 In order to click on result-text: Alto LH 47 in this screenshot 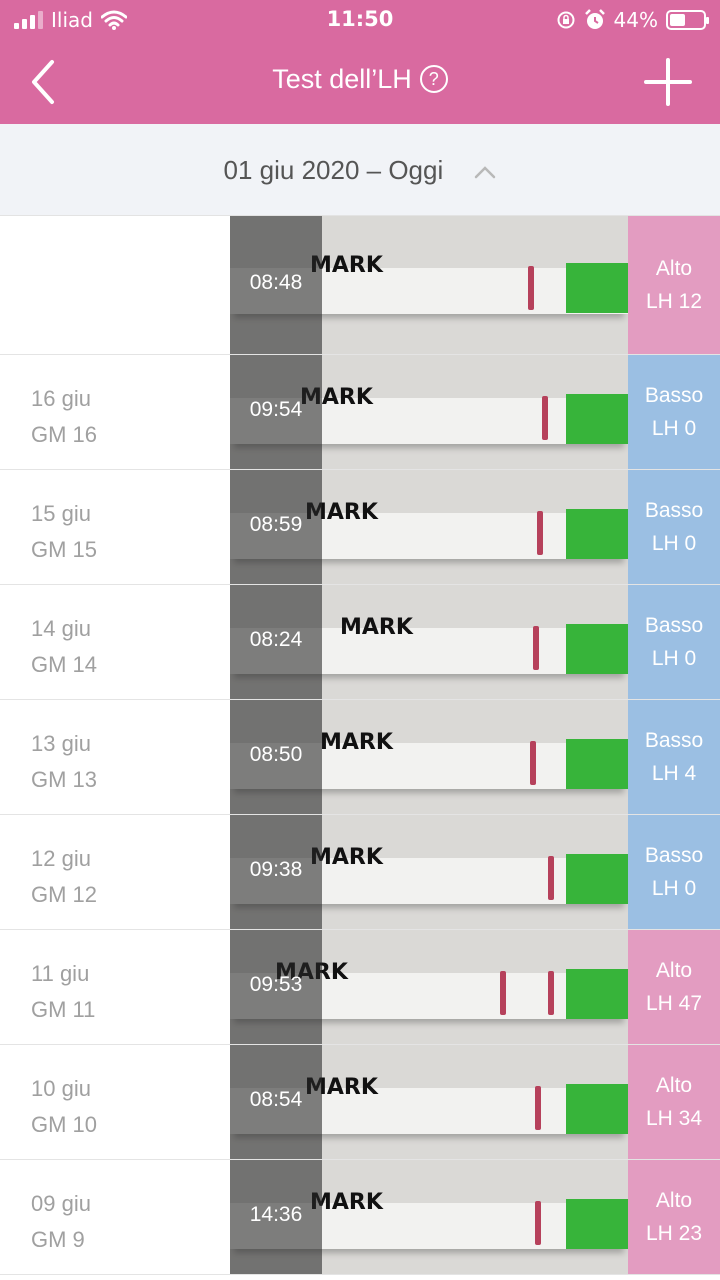, I will do `click(674, 987)`.